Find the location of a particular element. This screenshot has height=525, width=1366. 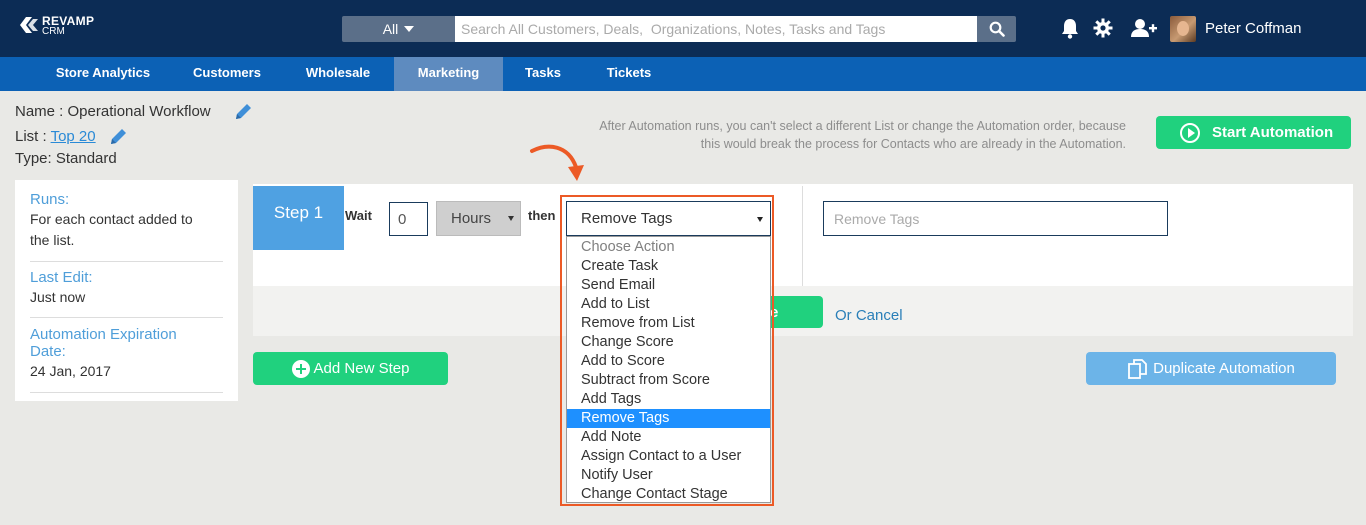

tags-input is located at coordinates (995, 218).